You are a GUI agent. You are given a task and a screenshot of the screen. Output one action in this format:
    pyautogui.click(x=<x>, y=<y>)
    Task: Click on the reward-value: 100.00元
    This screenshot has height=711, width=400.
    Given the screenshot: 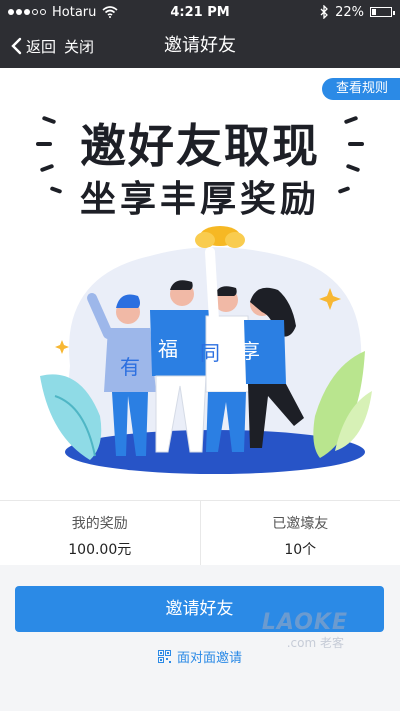 What is the action you would take?
    pyautogui.click(x=100, y=550)
    